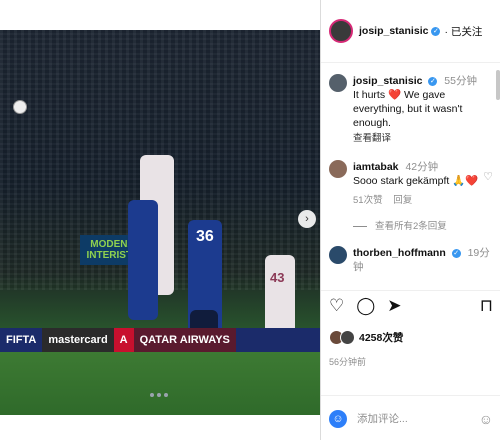 Image resolution: width=500 pixels, height=441 pixels. Describe the element at coordinates (368, 200) in the screenshot. I see `comment-likes: 51次赞` at that location.